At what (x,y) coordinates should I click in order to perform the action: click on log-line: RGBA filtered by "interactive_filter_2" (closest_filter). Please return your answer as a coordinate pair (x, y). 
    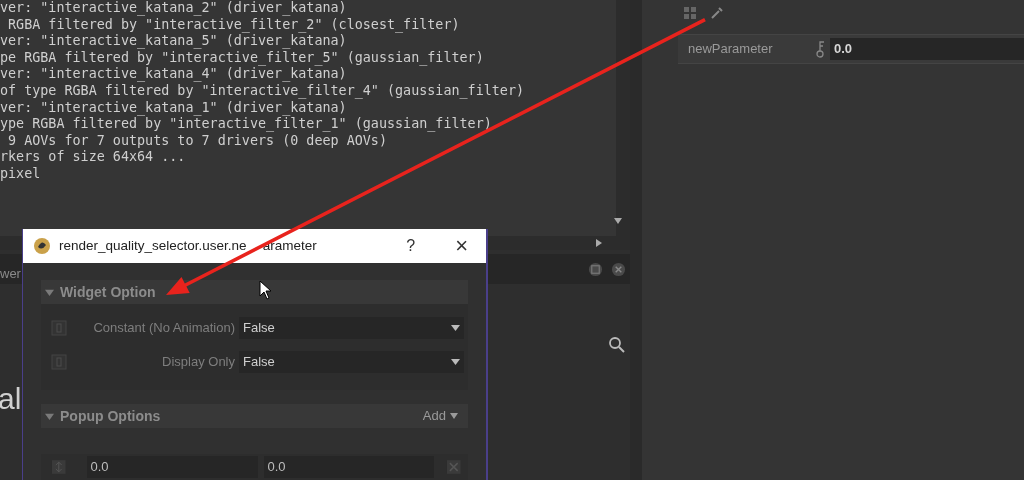
    Looking at the image, I should click on (234, 25).